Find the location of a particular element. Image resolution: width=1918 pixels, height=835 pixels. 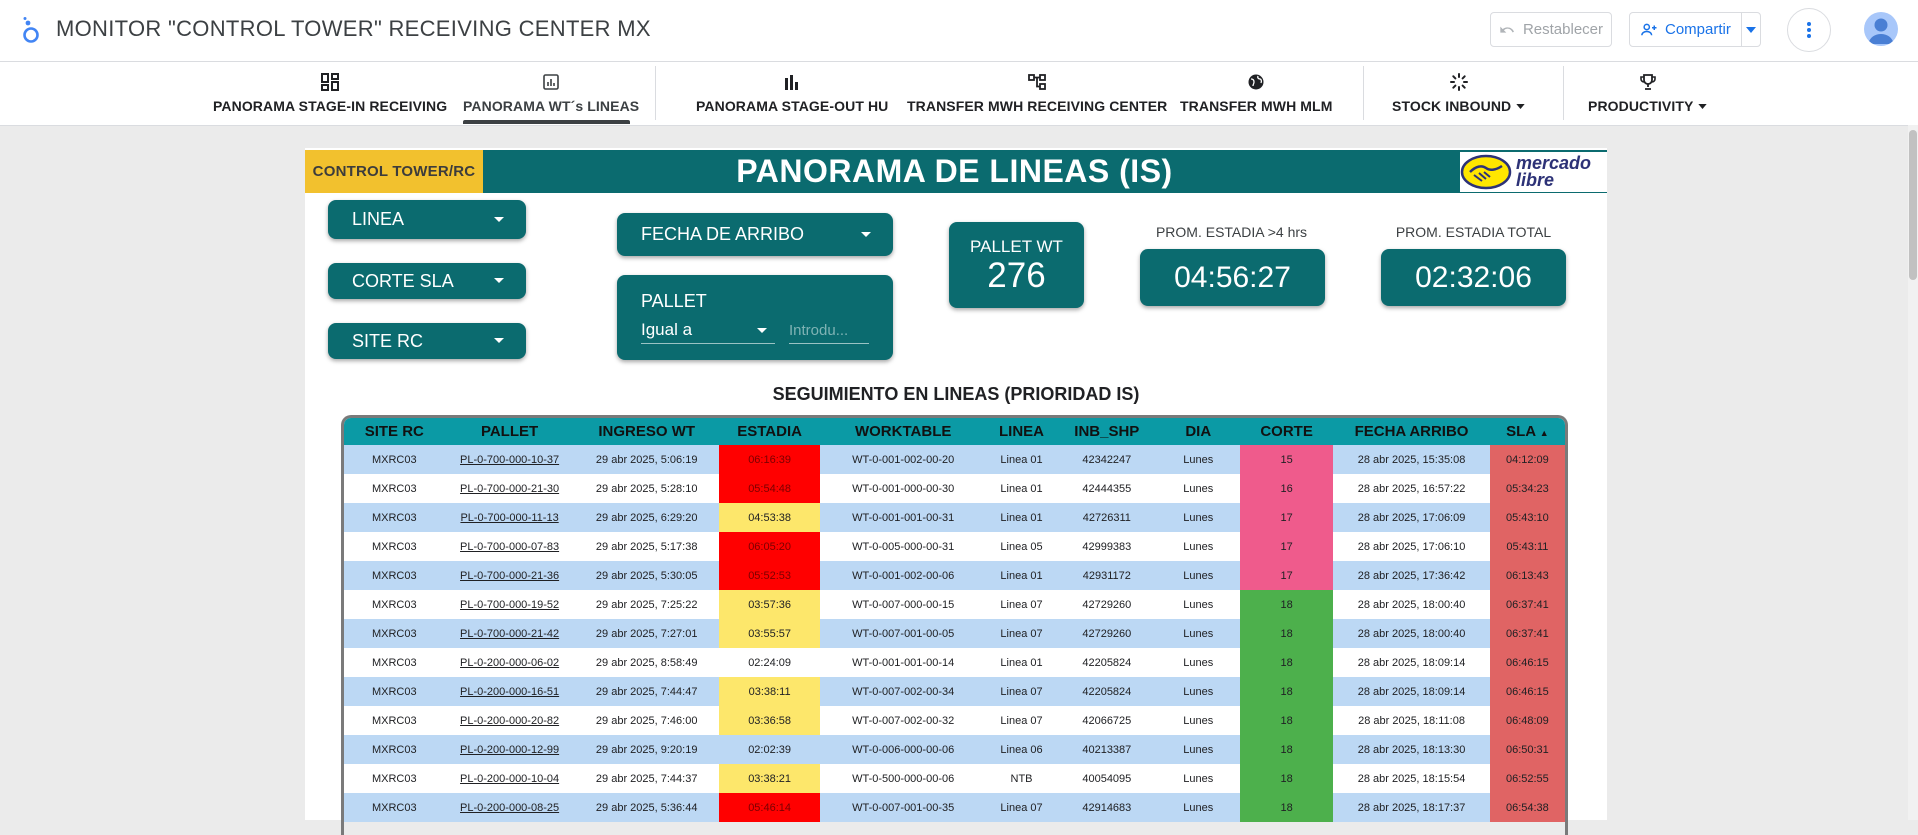

site-rc-filter: SITE RC is located at coordinates (427, 341).